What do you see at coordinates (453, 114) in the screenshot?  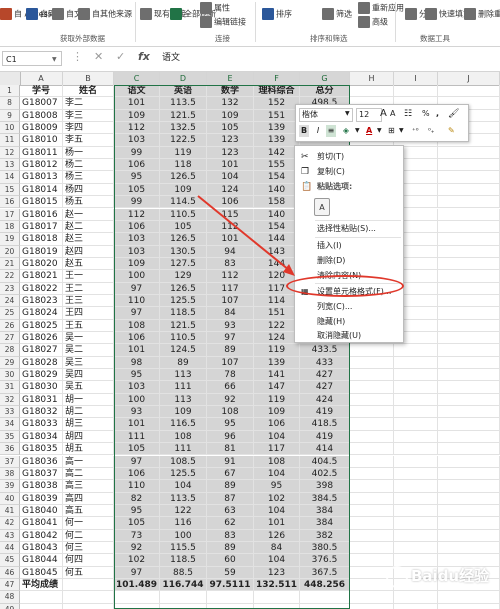 I see `format-painter-icon: 🖌` at bounding box center [453, 114].